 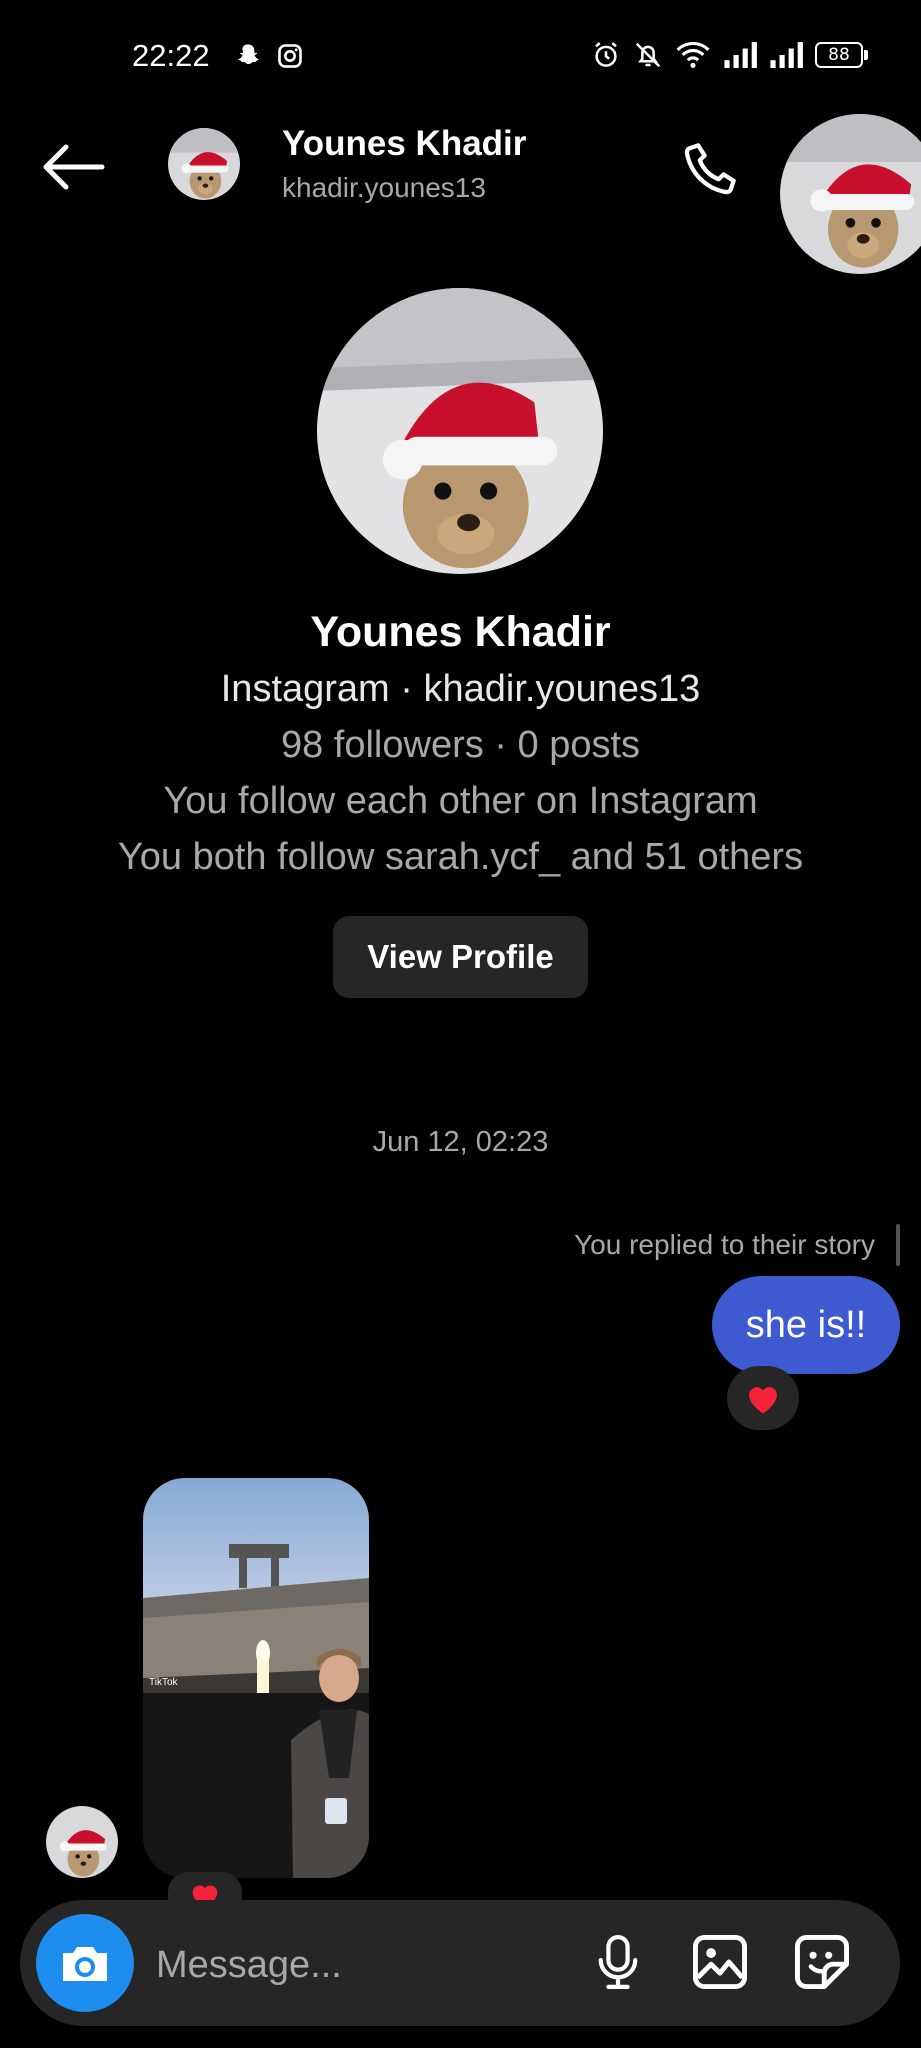 I want to click on phone-call-icon, so click(x=711, y=168).